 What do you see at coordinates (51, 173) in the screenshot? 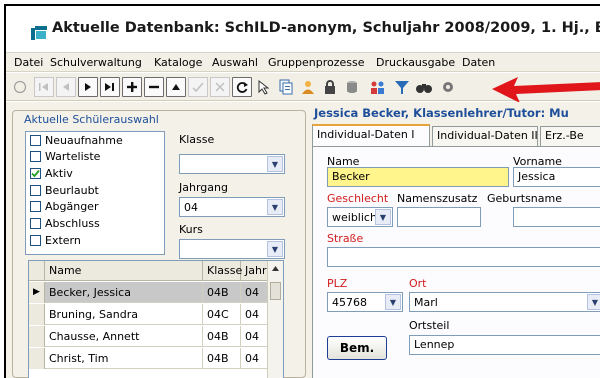
I see `status-aktiv: Aktiv` at bounding box center [51, 173].